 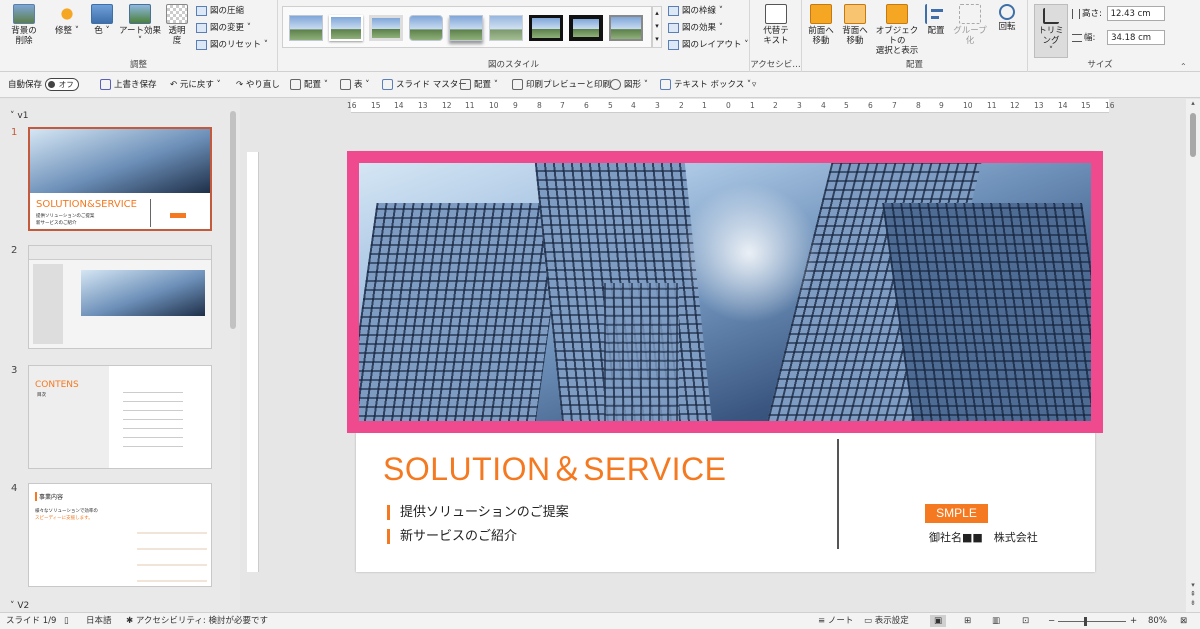 I want to click on selection-pane-button: オブジェクトの 選択と表示, so click(x=897, y=30).